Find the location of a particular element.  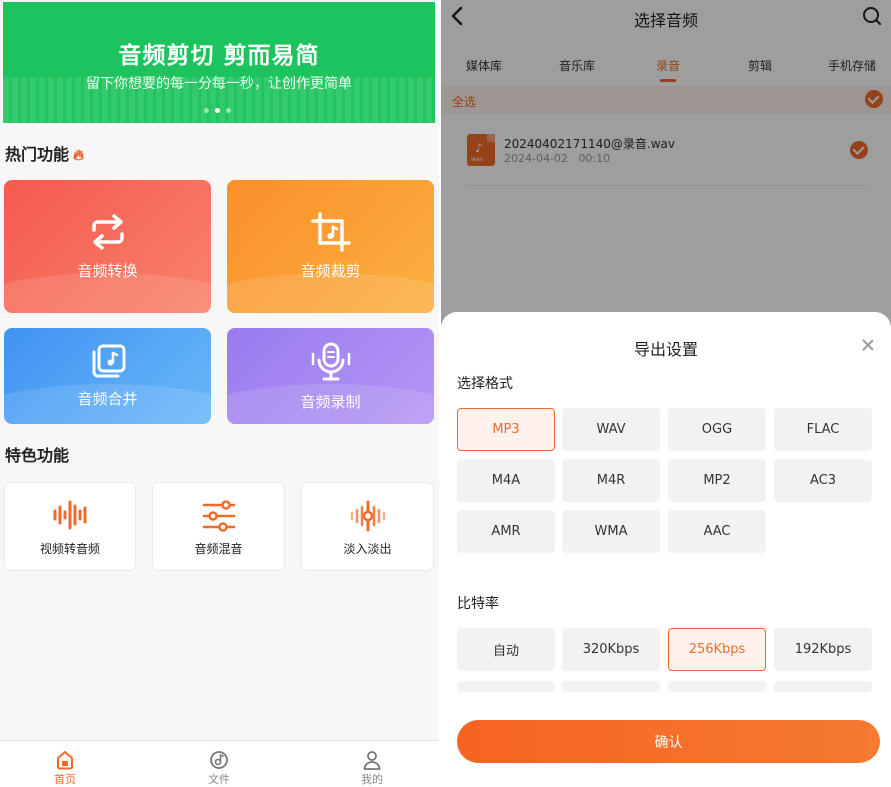

special-section-title: 特色功能 is located at coordinates (37, 455).